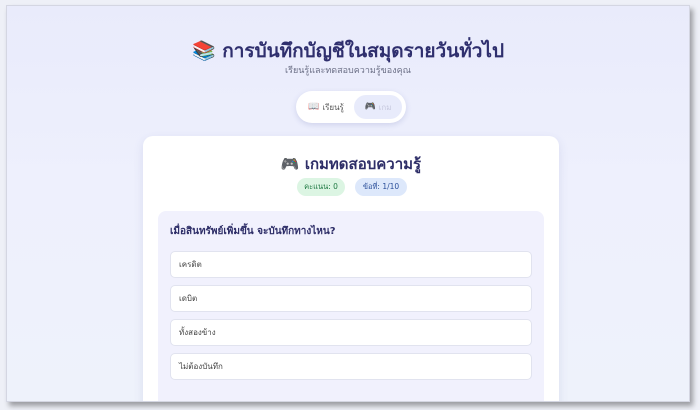 This screenshot has height=410, width=700. Describe the element at coordinates (370, 107) in the screenshot. I see `game-controller-icon: 🎮` at that location.